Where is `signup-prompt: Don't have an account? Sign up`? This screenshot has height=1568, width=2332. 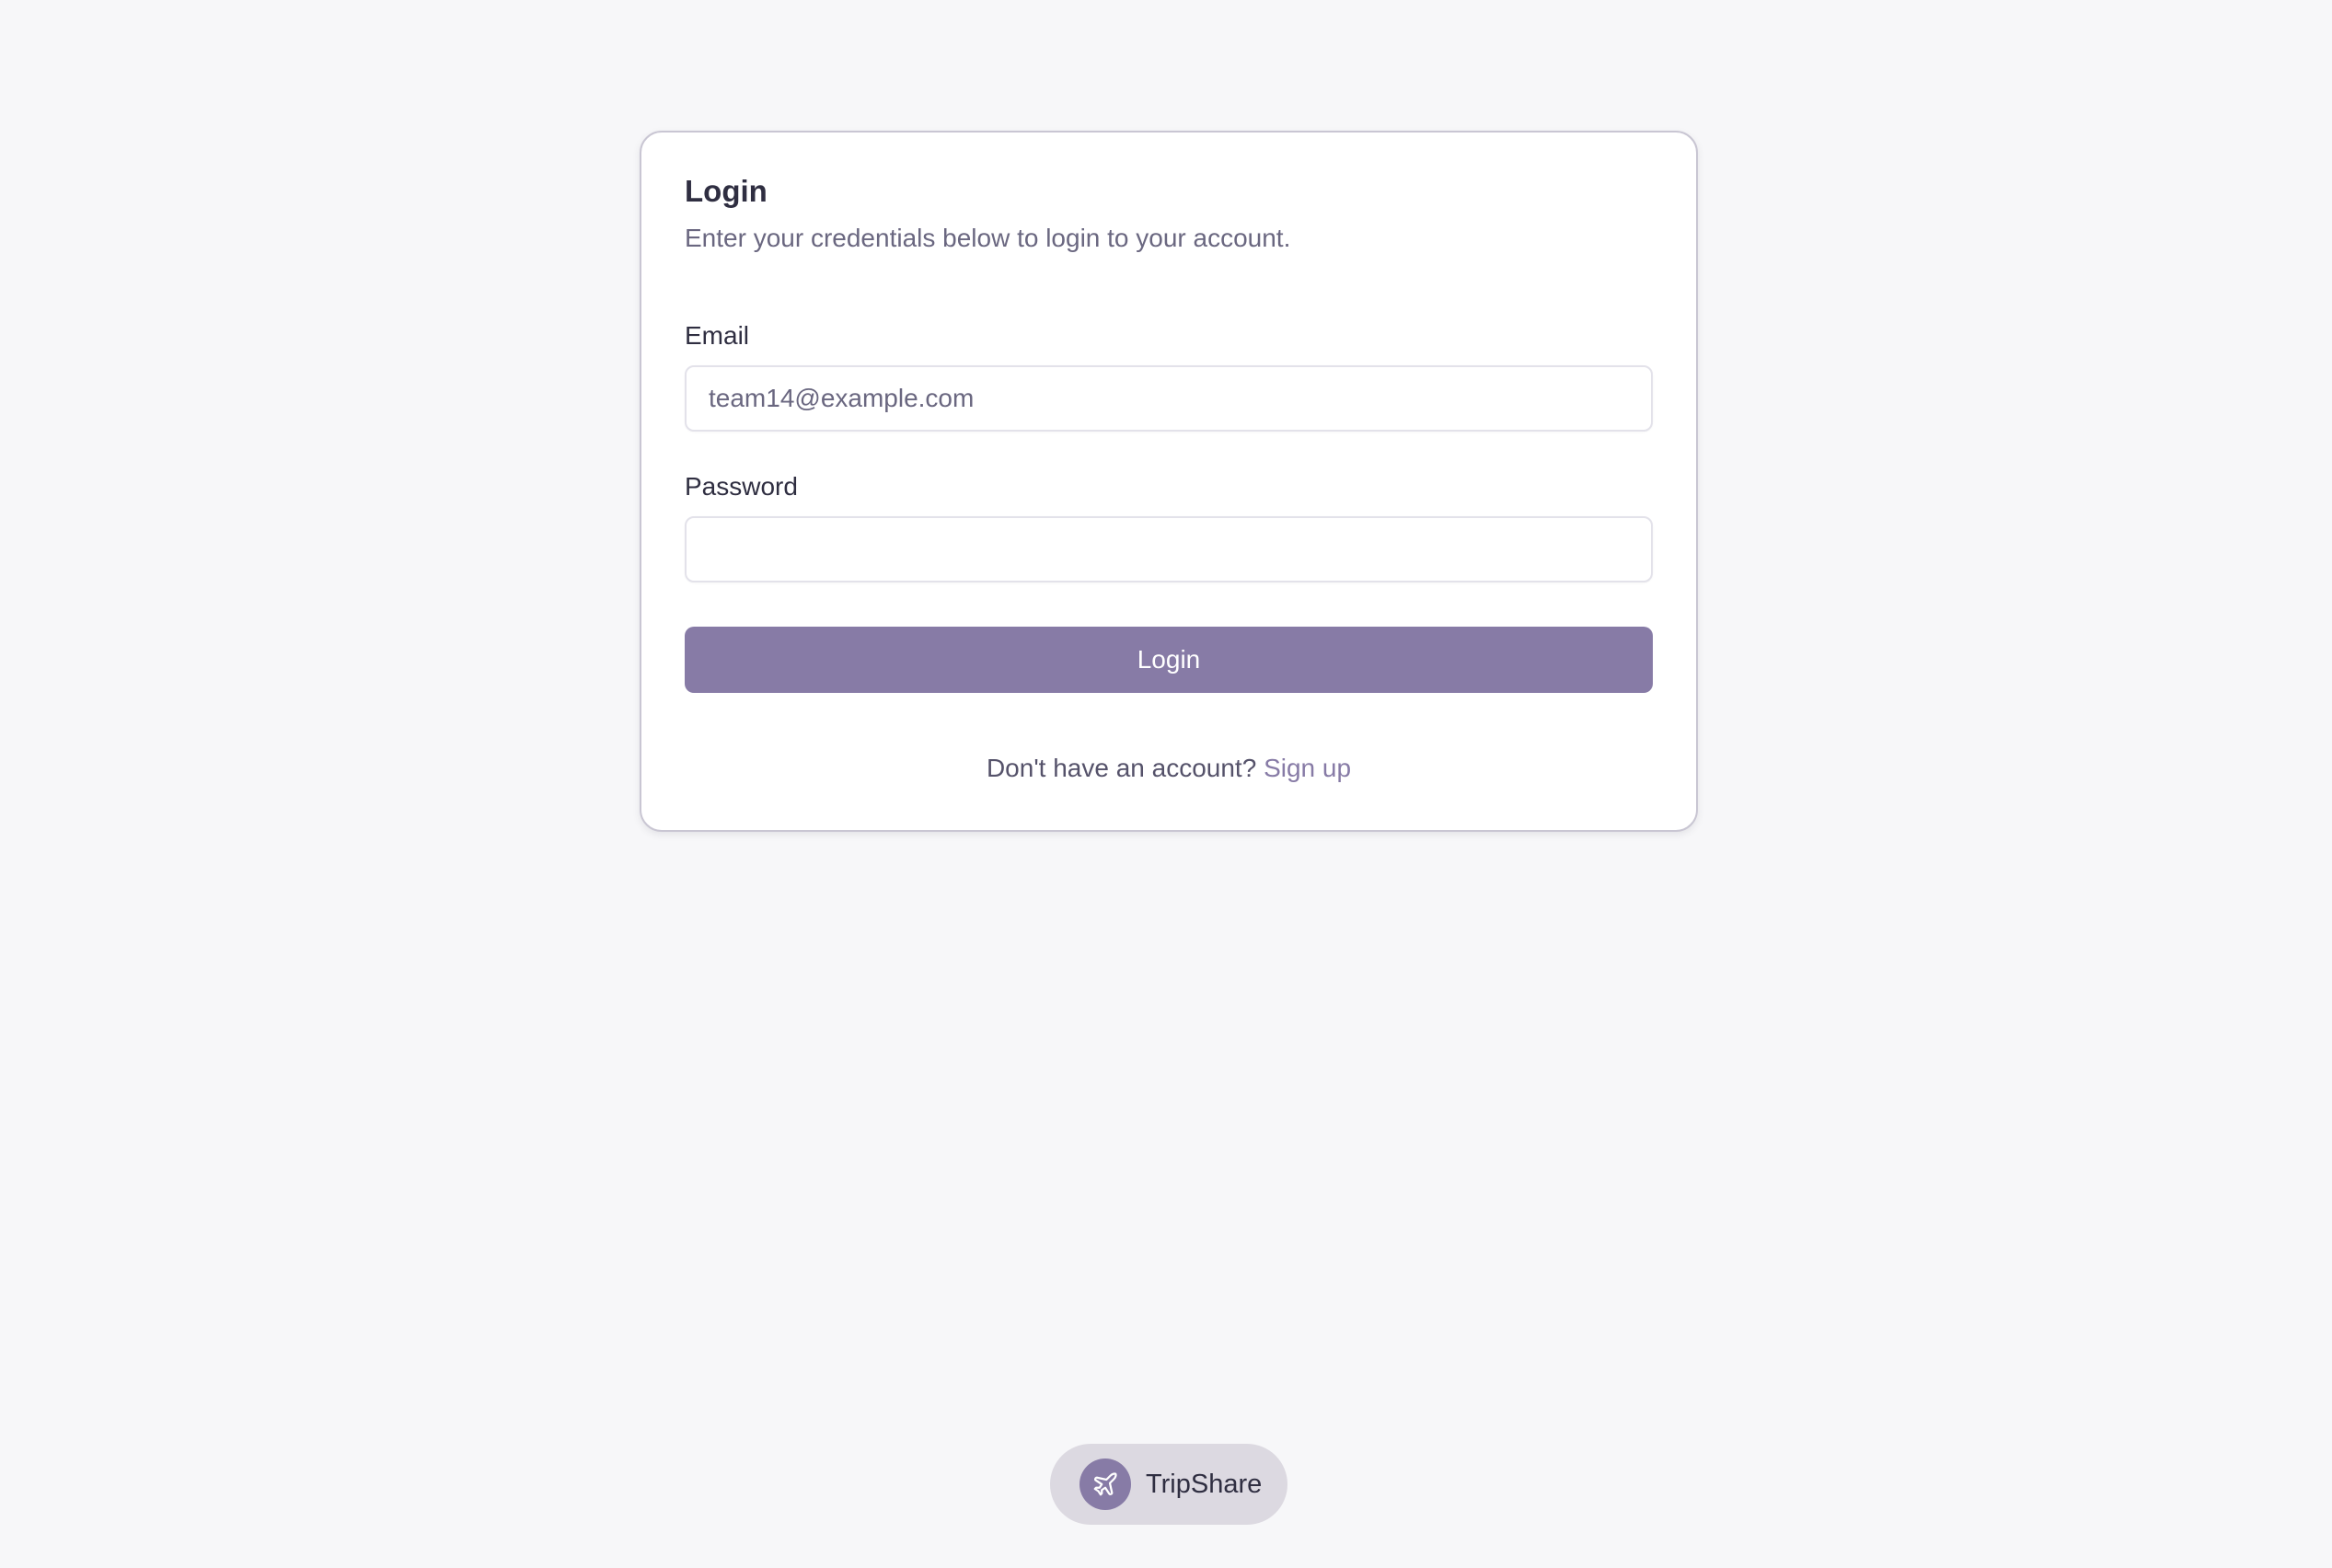
signup-prompt: Don't have an account? Sign up is located at coordinates (1169, 768).